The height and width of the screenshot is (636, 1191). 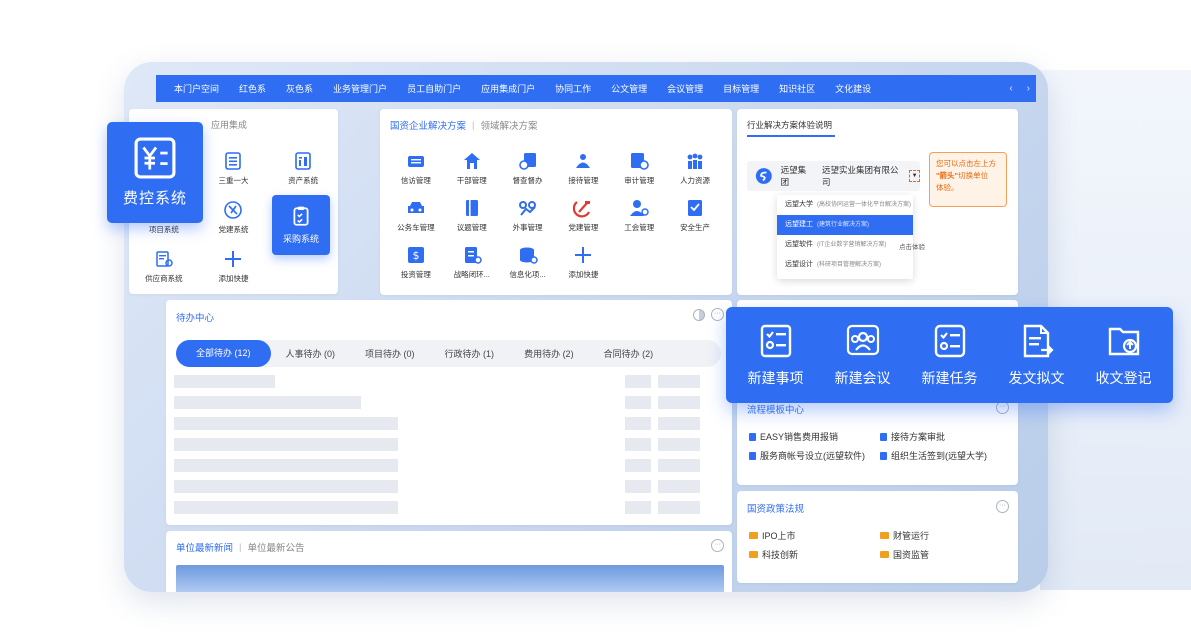 What do you see at coordinates (450, 578) in the screenshot?
I see `news-banner-image` at bounding box center [450, 578].